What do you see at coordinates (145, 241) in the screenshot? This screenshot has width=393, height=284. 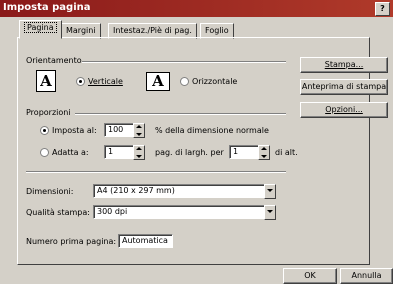 I see `first-page-number-field: Automatica` at bounding box center [145, 241].